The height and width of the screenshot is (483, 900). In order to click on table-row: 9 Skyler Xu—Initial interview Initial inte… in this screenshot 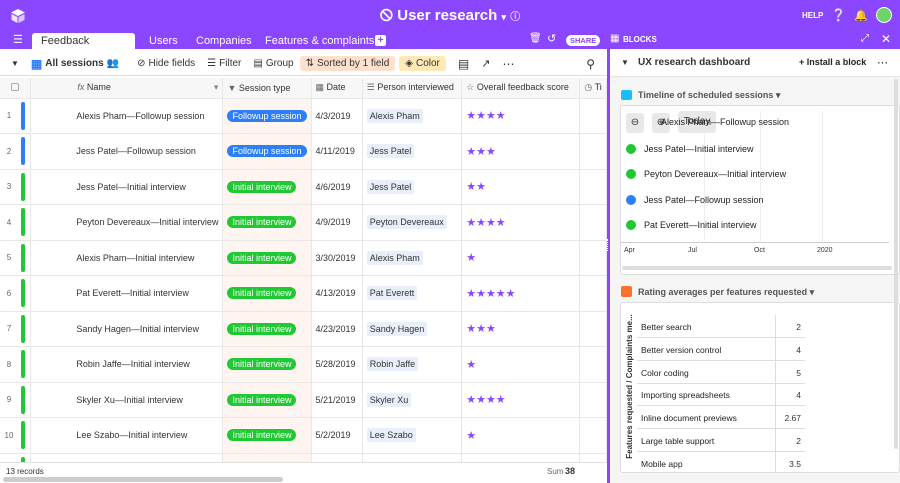, I will do `click(303, 400)`.